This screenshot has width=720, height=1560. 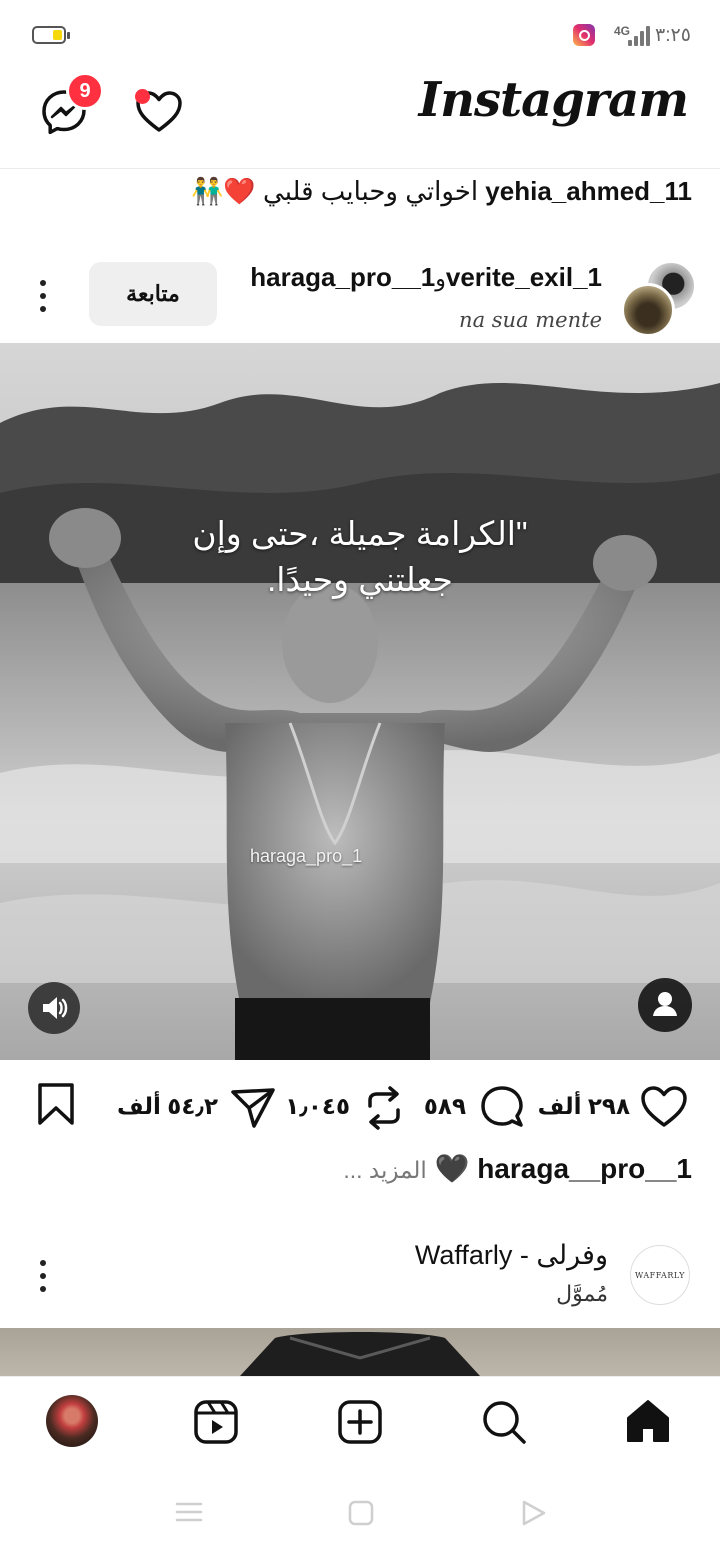 I want to click on post-caption: ... المزيد 🖤 haraga__pro__1, so click(x=517, y=1168).